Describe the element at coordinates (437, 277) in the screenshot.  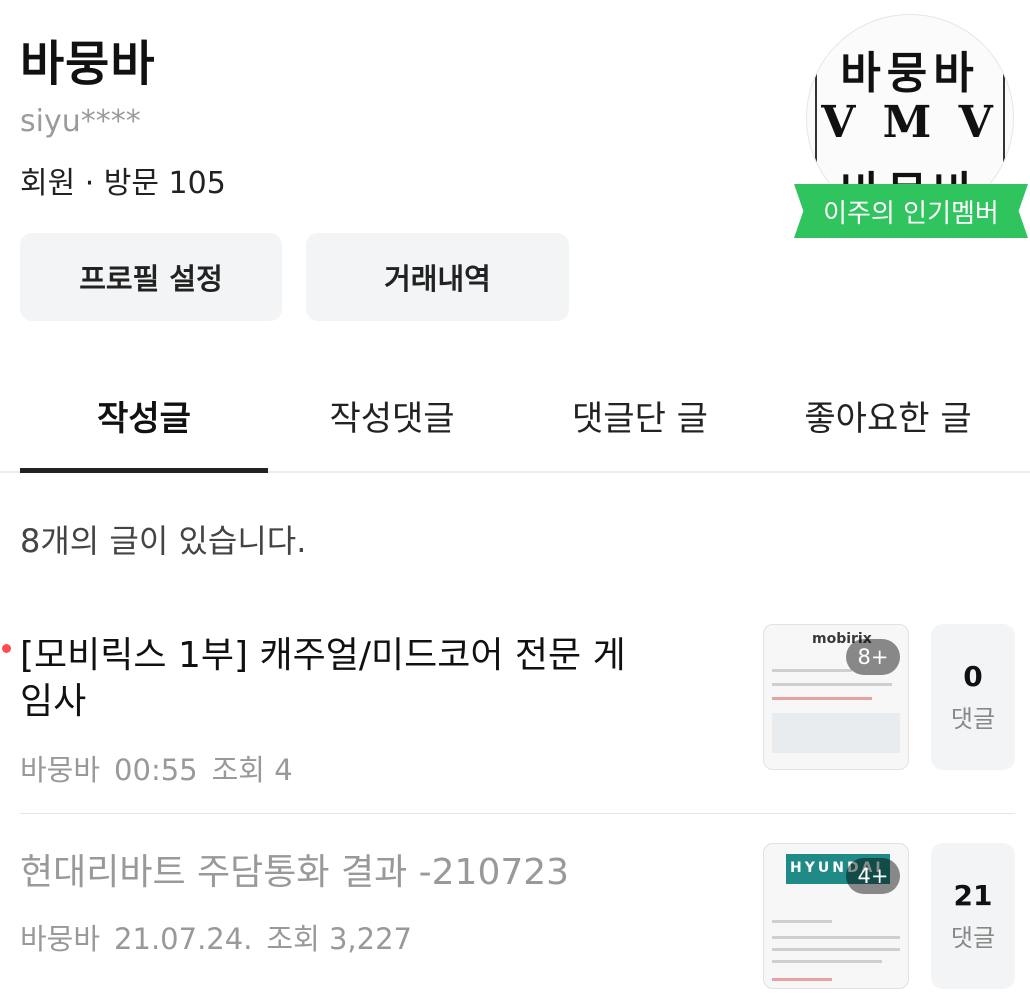
I see `transaction-history-button: 거래내역` at that location.